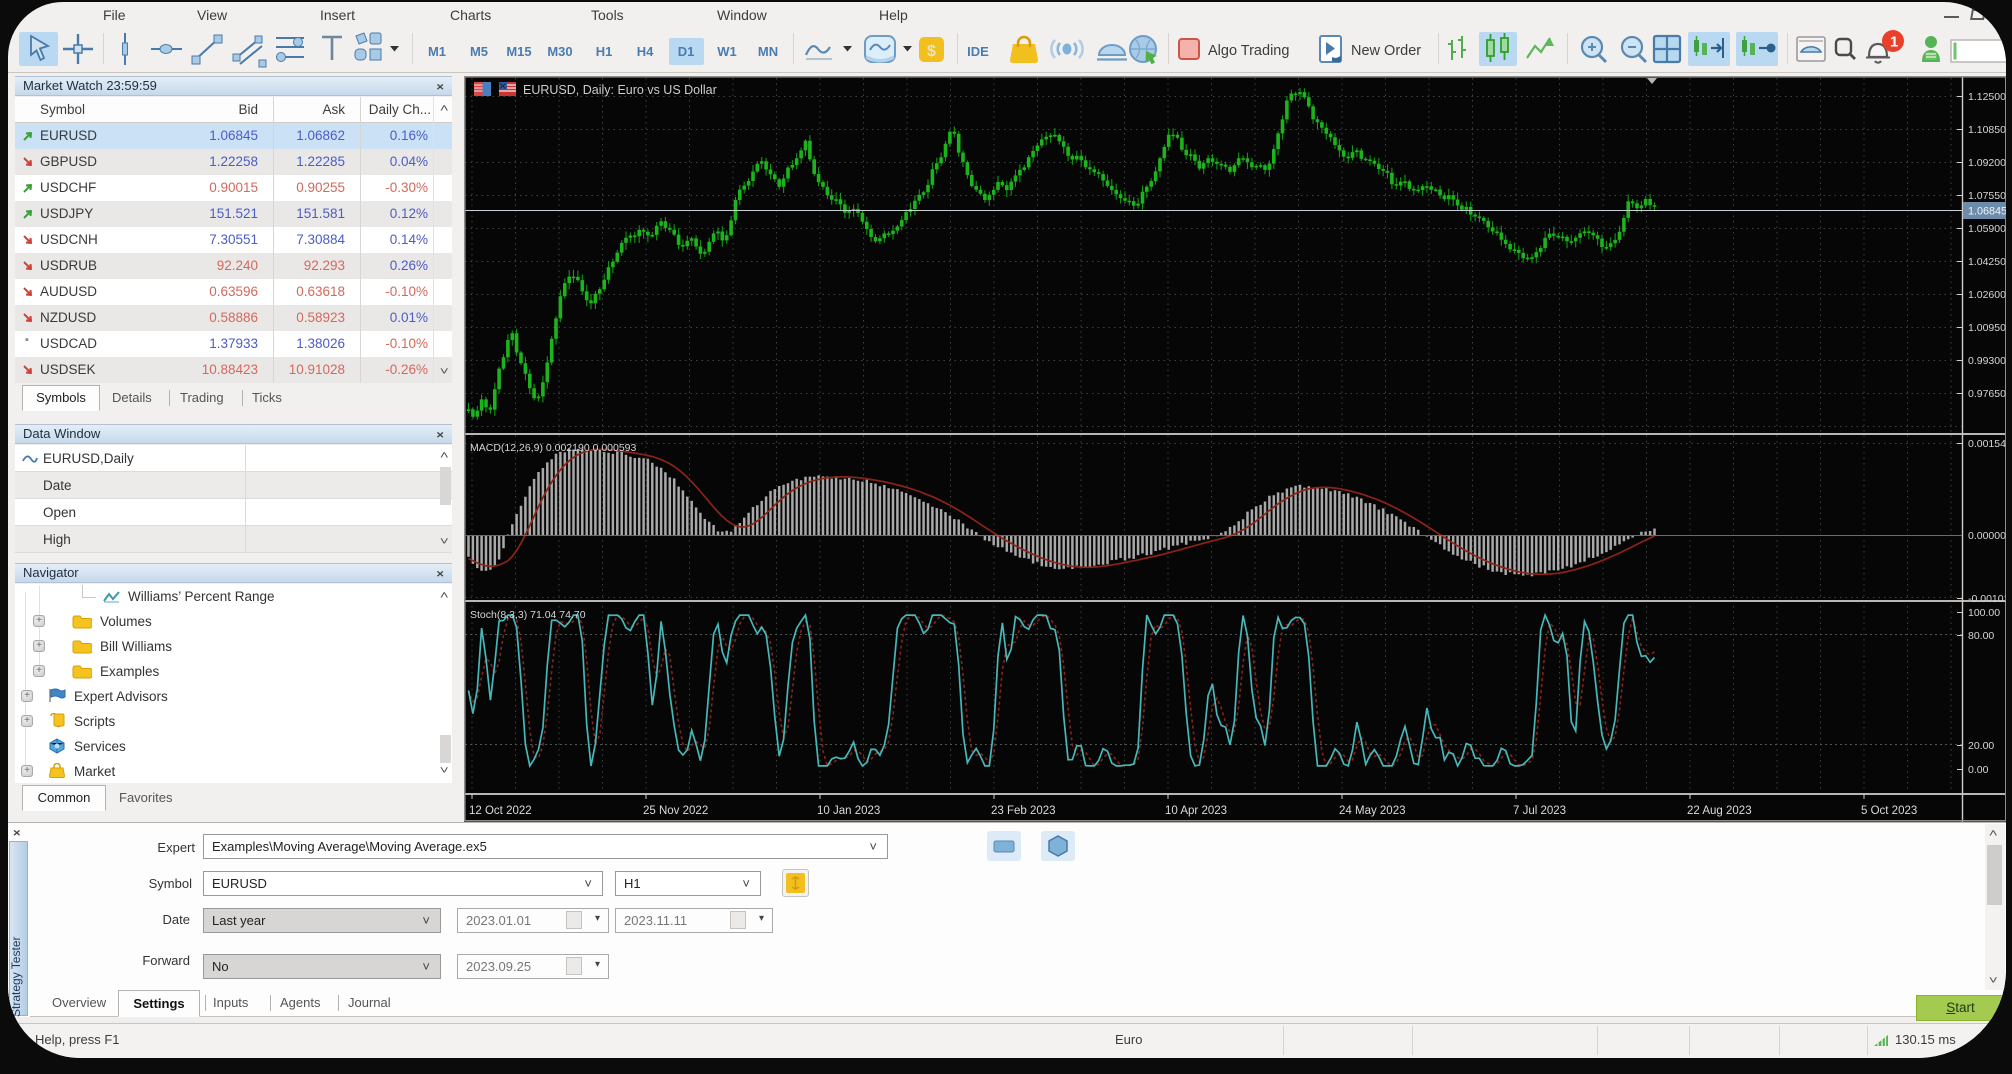 The height and width of the screenshot is (1074, 2012). I want to click on svg-text: 1.07550, so click(1987, 196).